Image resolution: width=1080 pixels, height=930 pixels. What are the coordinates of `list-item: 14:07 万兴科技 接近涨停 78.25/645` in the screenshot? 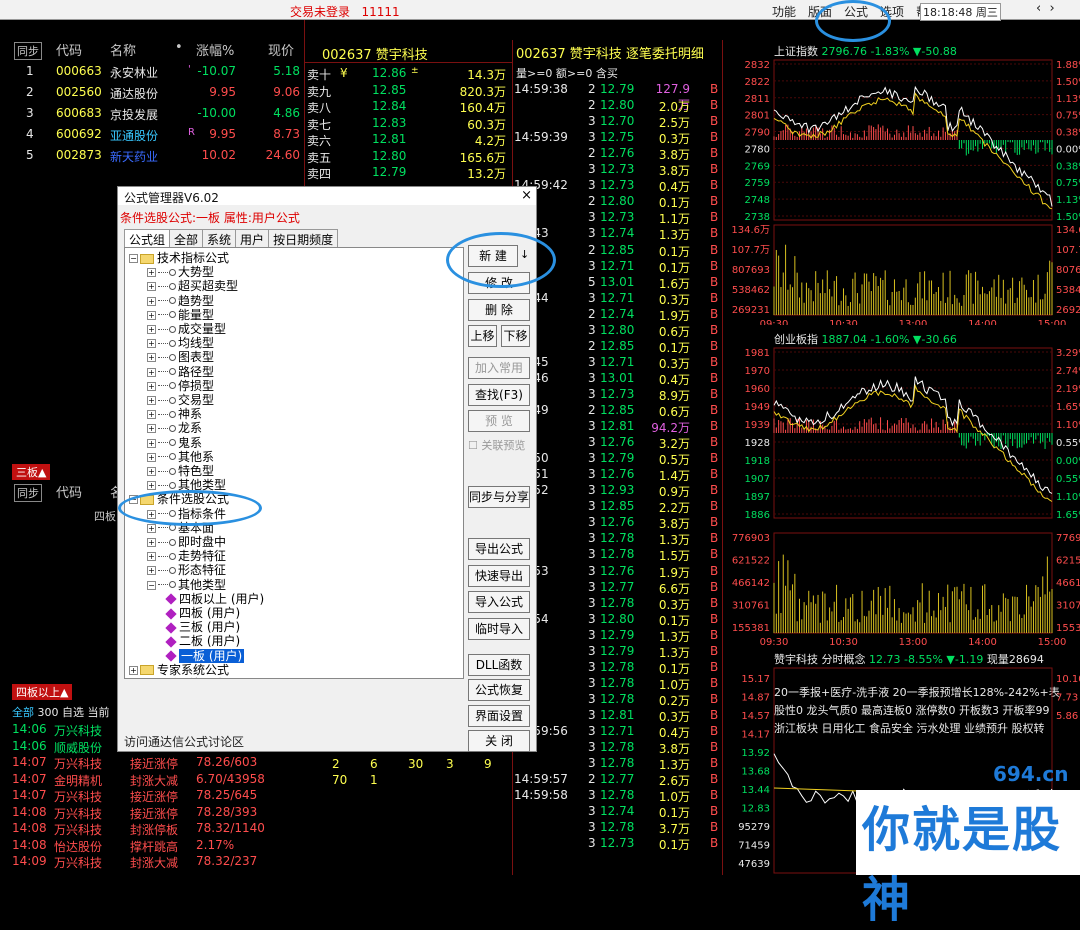 It's located at (162, 796).